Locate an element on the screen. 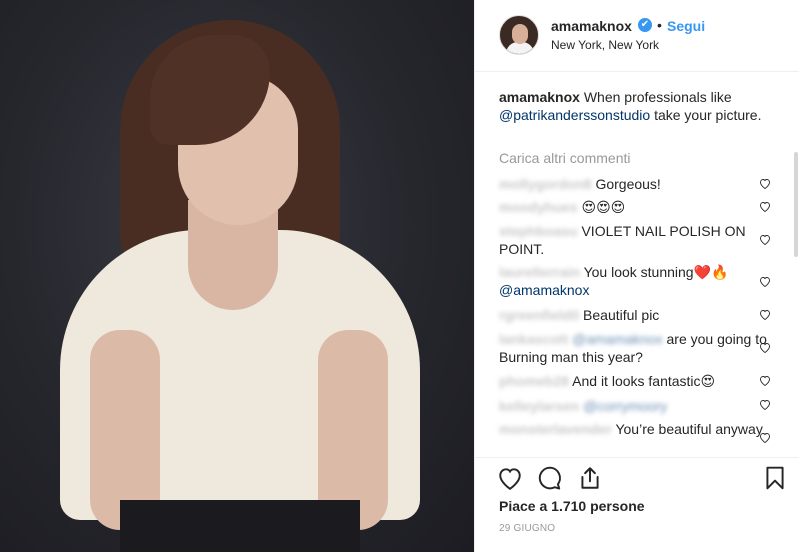 Image resolution: width=799 pixels, height=552 pixels. verified-badge-icon: ✔ is located at coordinates (645, 25).